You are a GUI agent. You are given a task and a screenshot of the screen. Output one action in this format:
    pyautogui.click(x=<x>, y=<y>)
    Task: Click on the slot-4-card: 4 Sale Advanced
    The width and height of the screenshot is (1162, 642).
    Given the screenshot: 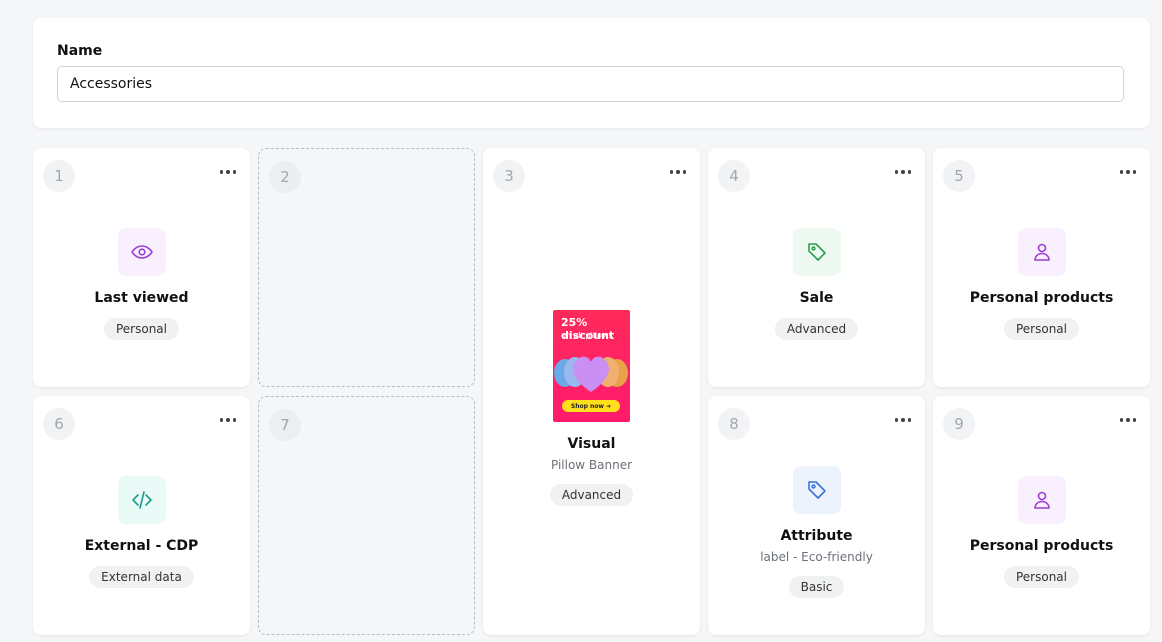 What is the action you would take?
    pyautogui.click(x=816, y=267)
    